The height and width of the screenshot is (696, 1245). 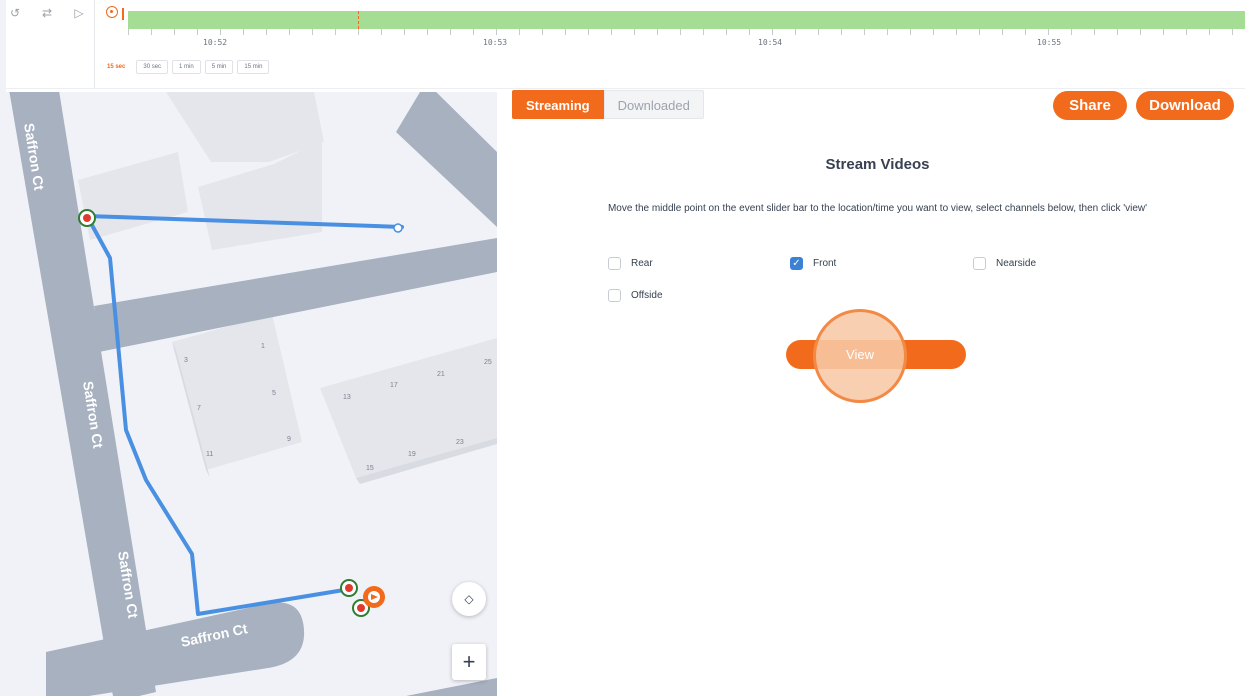 What do you see at coordinates (199, 408) in the screenshot?
I see `house-number: 7` at bounding box center [199, 408].